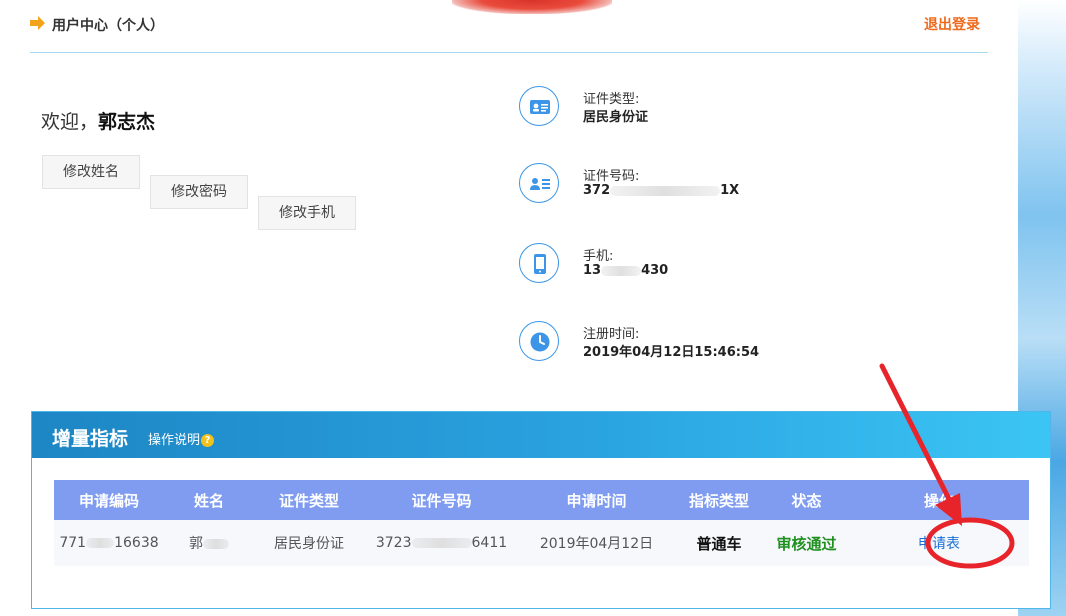 The height and width of the screenshot is (616, 1066). I want to click on col-header-code: 申请编码, so click(109, 500).